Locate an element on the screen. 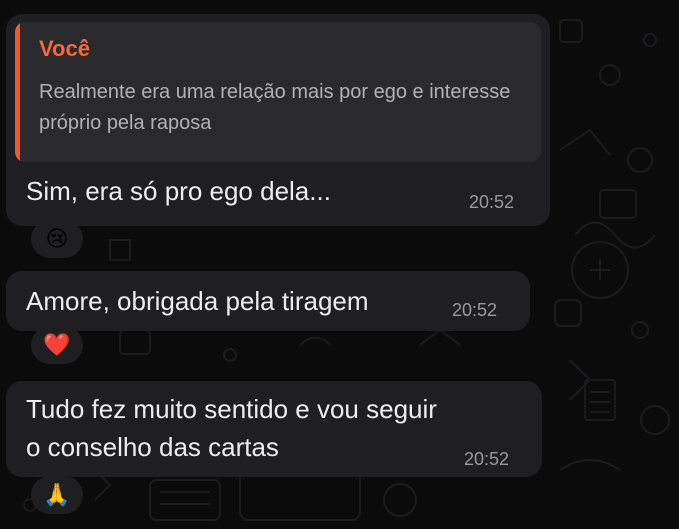  reaction-folded-hands: 🙏 is located at coordinates (57, 495).